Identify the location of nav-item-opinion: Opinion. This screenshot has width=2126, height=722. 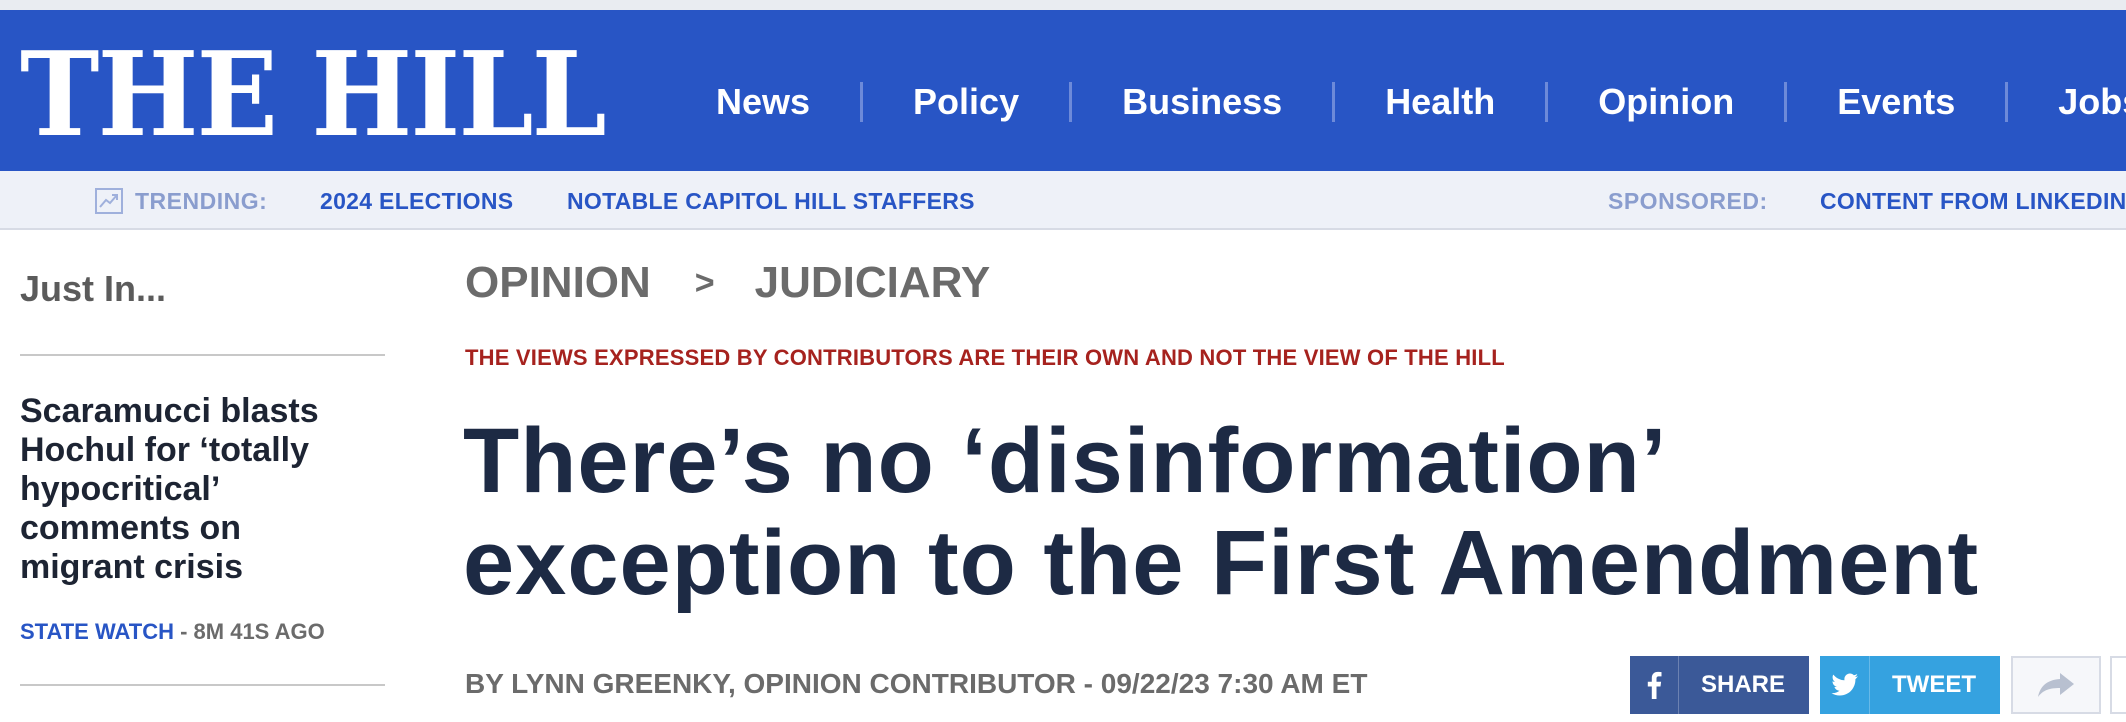
(1666, 102).